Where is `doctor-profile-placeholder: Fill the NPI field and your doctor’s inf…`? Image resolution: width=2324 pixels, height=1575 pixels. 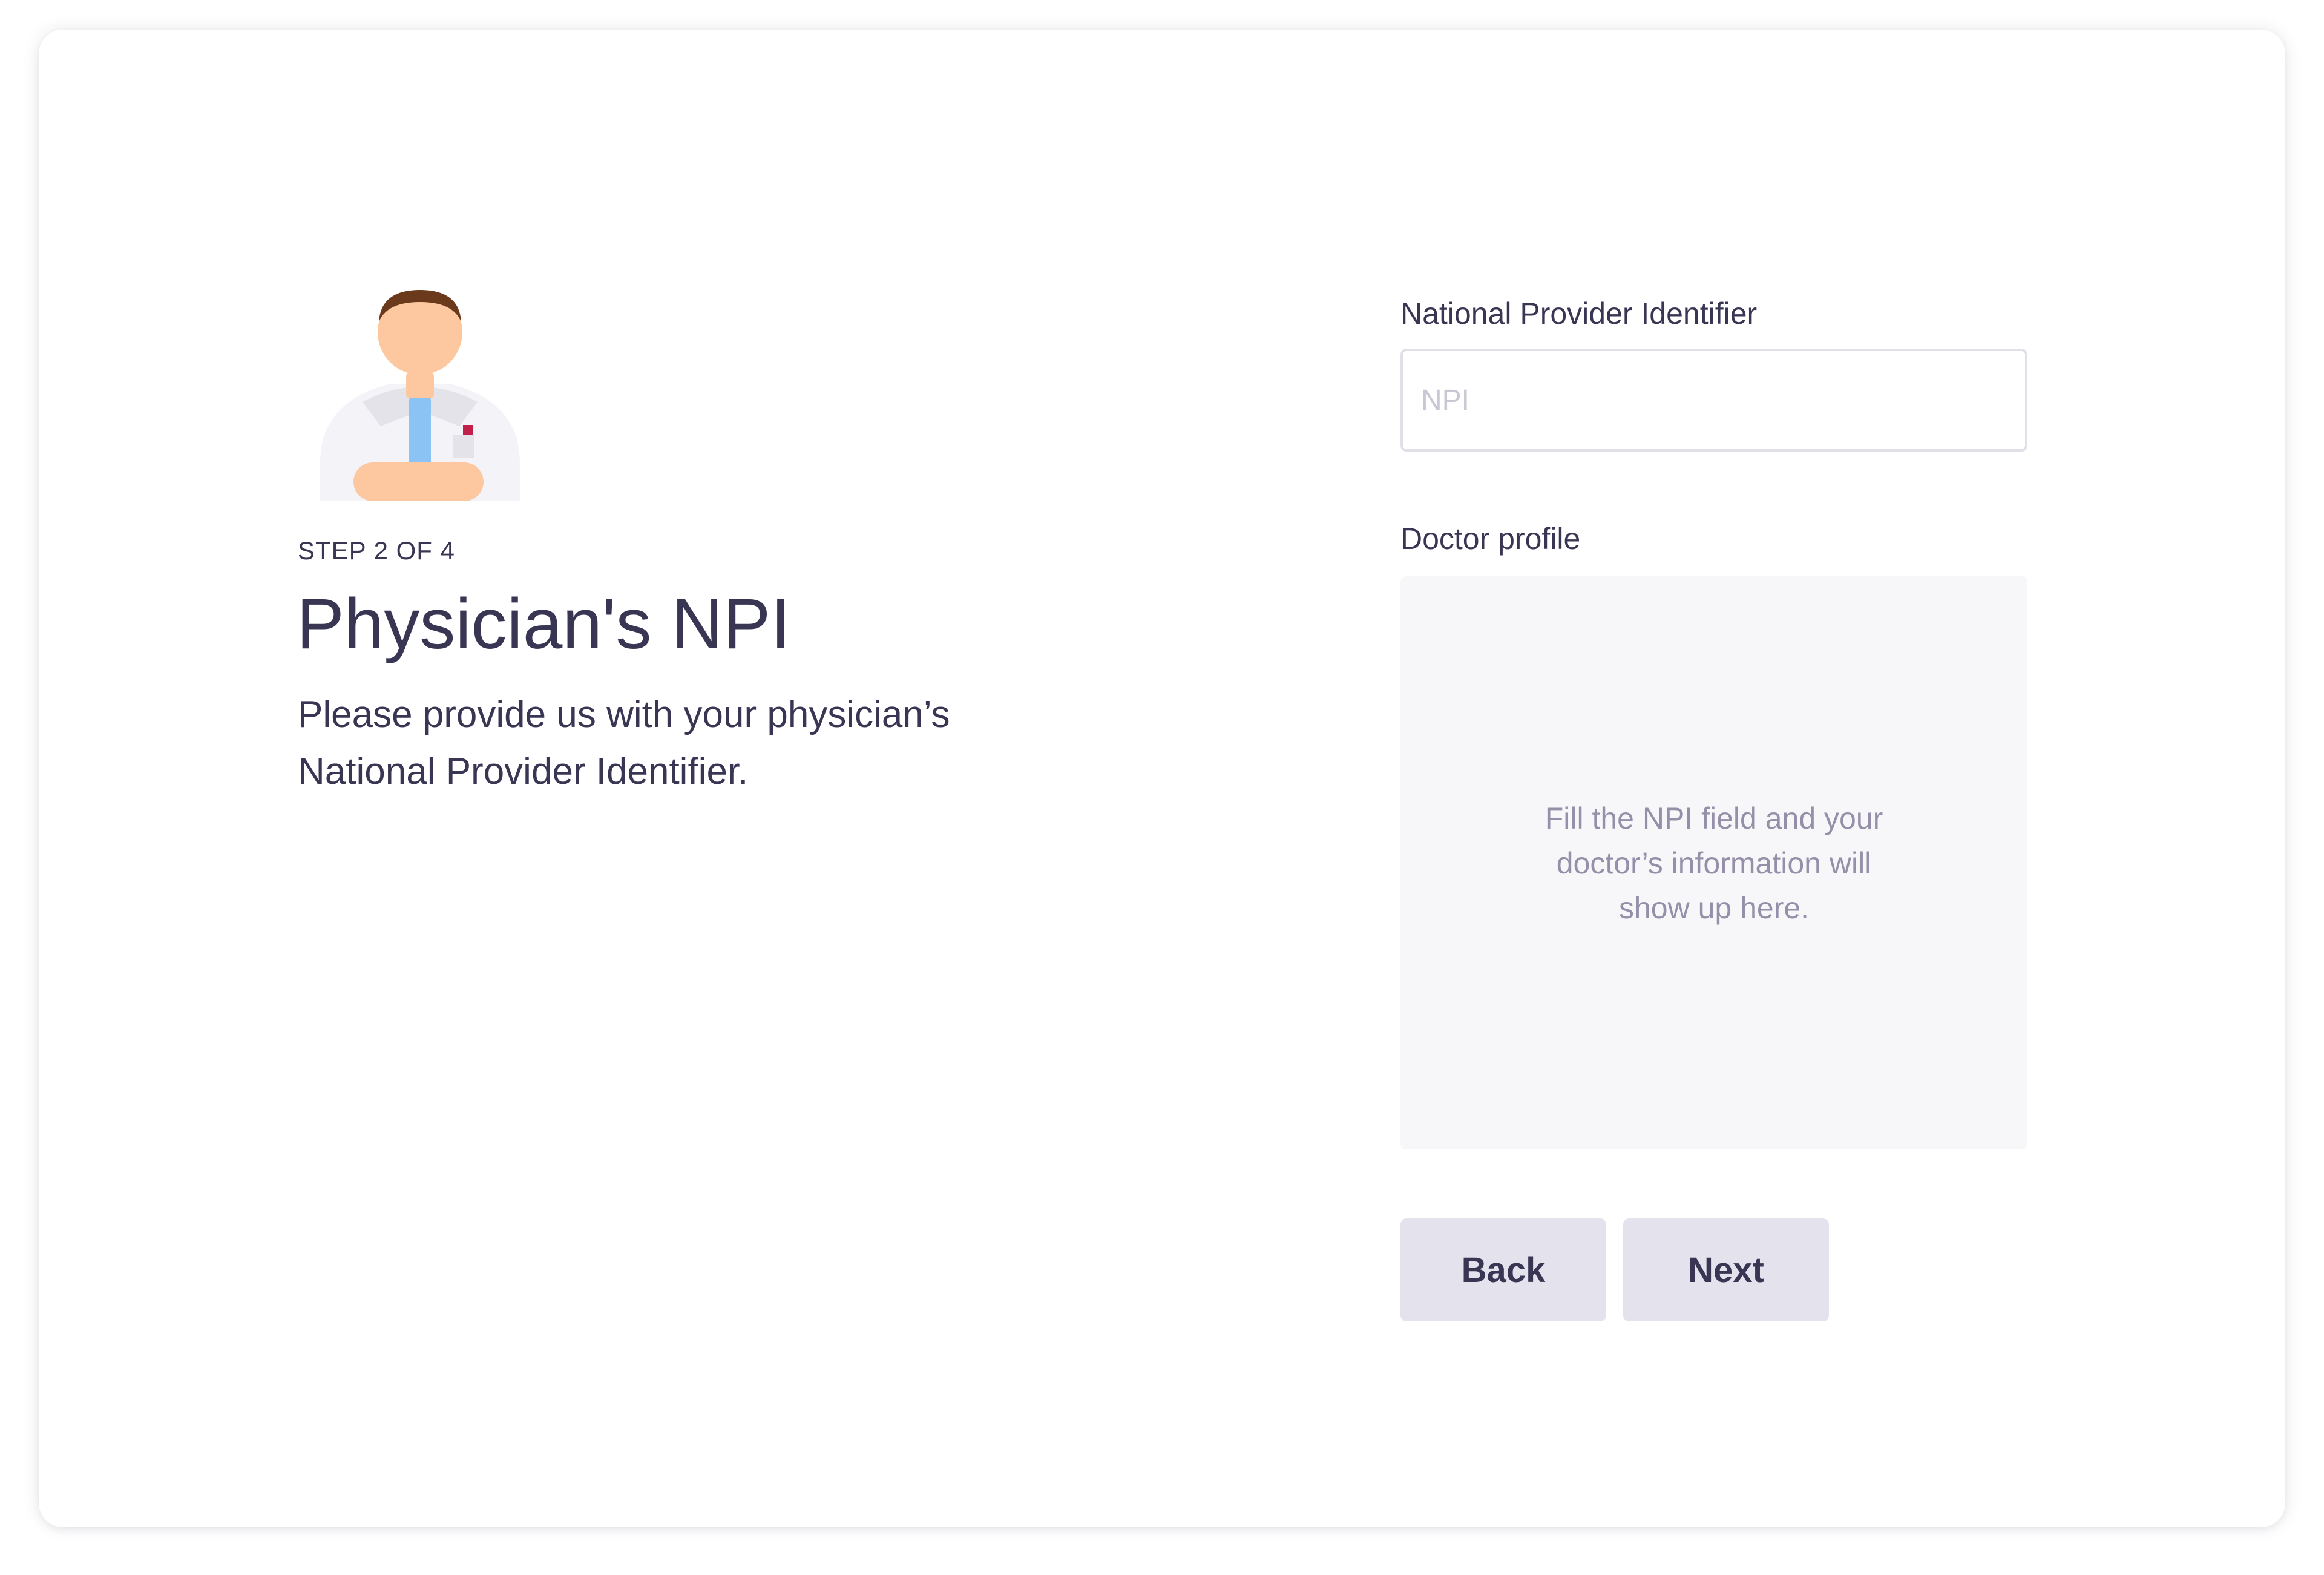 doctor-profile-placeholder: Fill the NPI field and your doctor’s inf… is located at coordinates (1713, 863).